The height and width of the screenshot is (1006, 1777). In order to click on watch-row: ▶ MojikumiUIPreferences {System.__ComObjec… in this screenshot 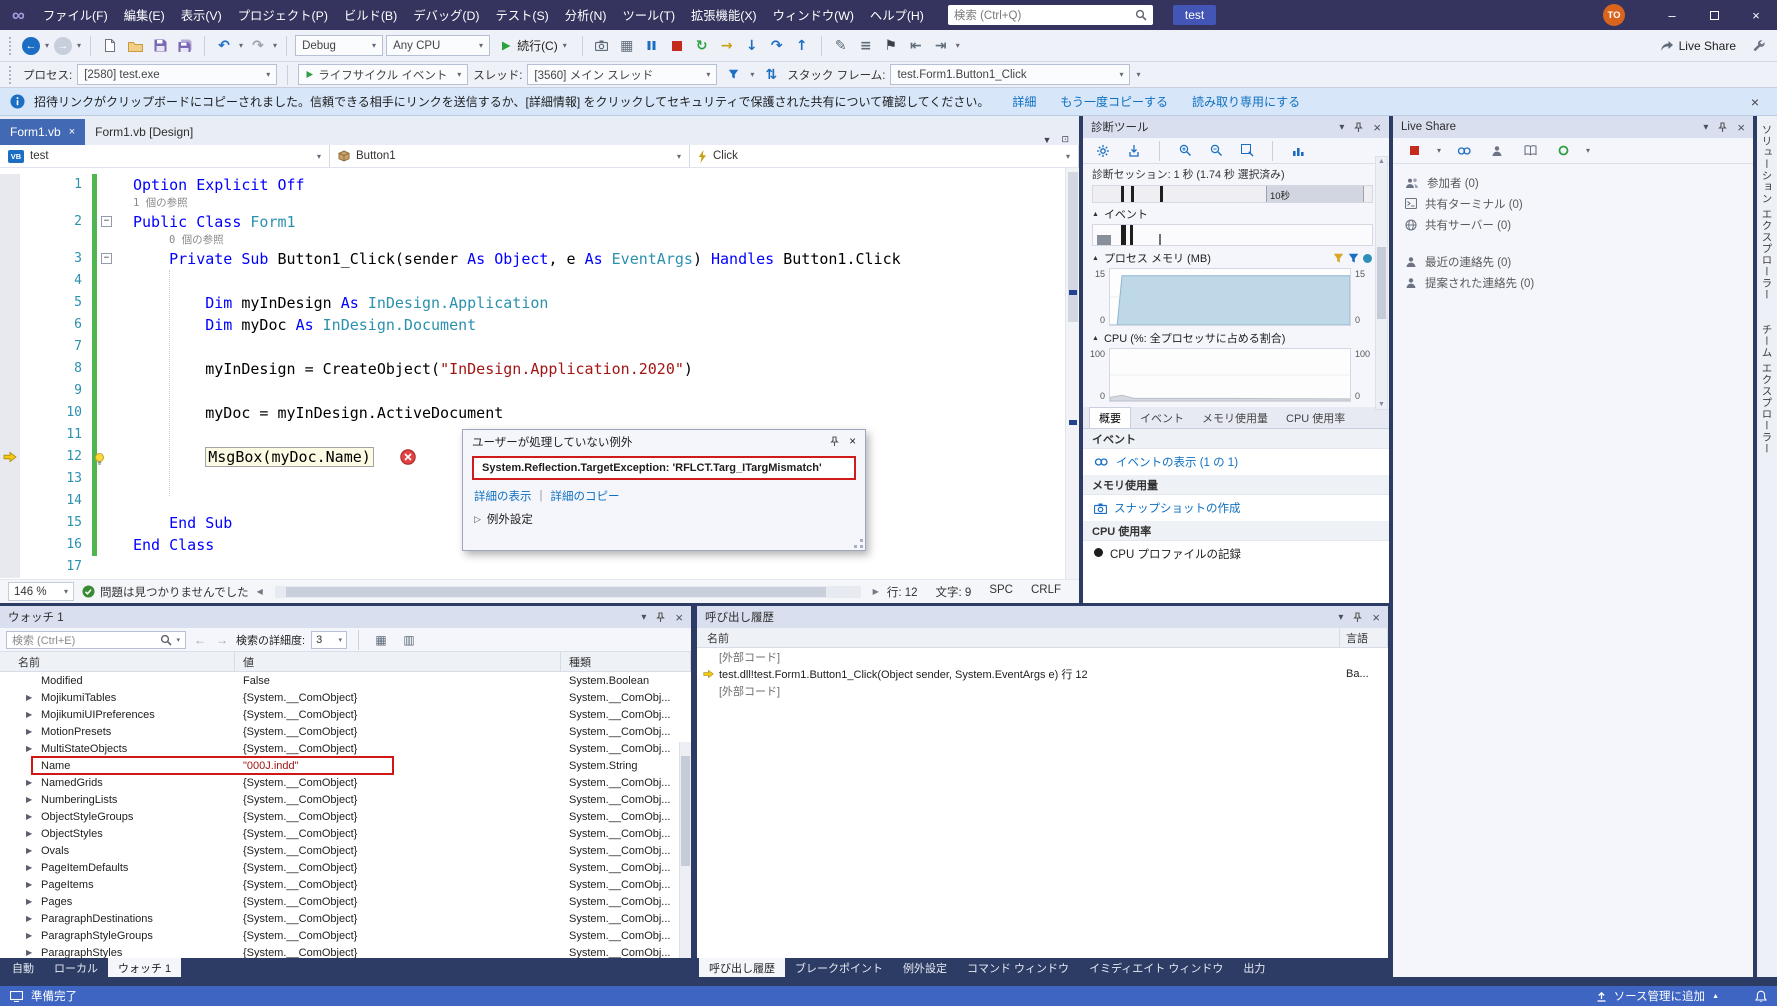, I will do `click(345, 714)`.